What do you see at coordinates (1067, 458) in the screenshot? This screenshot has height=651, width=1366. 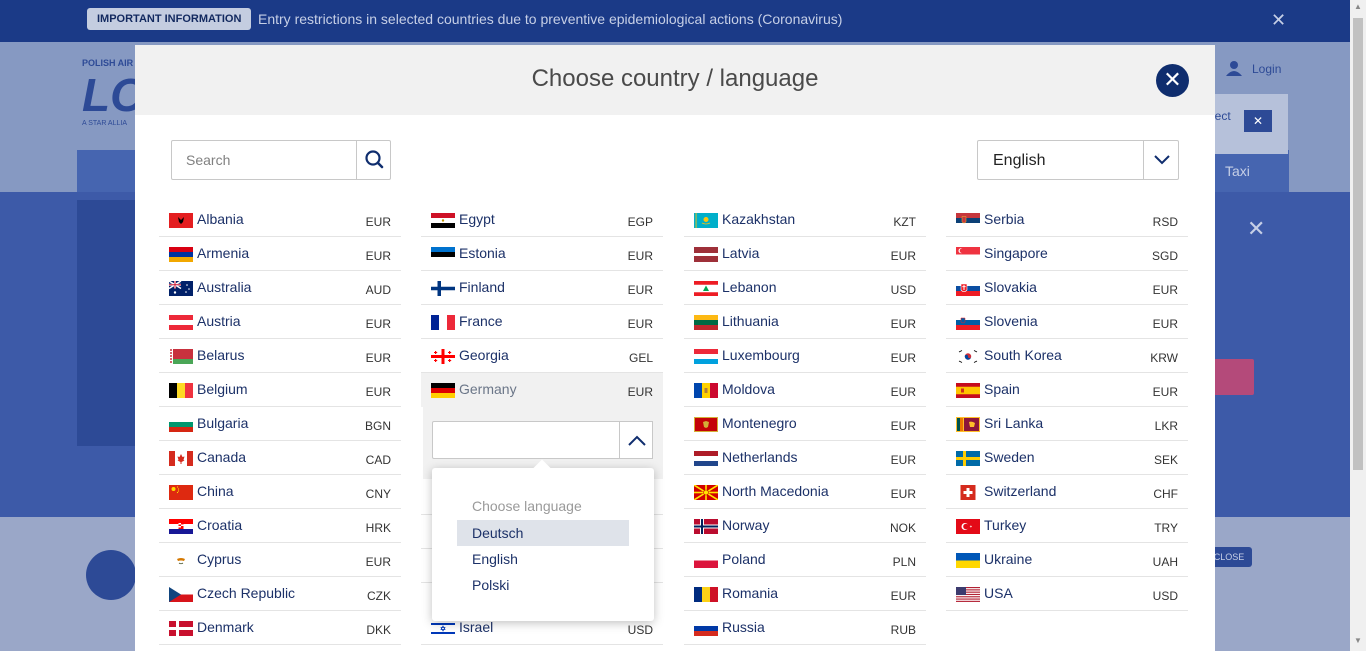 I see `country-row-sweden: Sweden SEK` at bounding box center [1067, 458].